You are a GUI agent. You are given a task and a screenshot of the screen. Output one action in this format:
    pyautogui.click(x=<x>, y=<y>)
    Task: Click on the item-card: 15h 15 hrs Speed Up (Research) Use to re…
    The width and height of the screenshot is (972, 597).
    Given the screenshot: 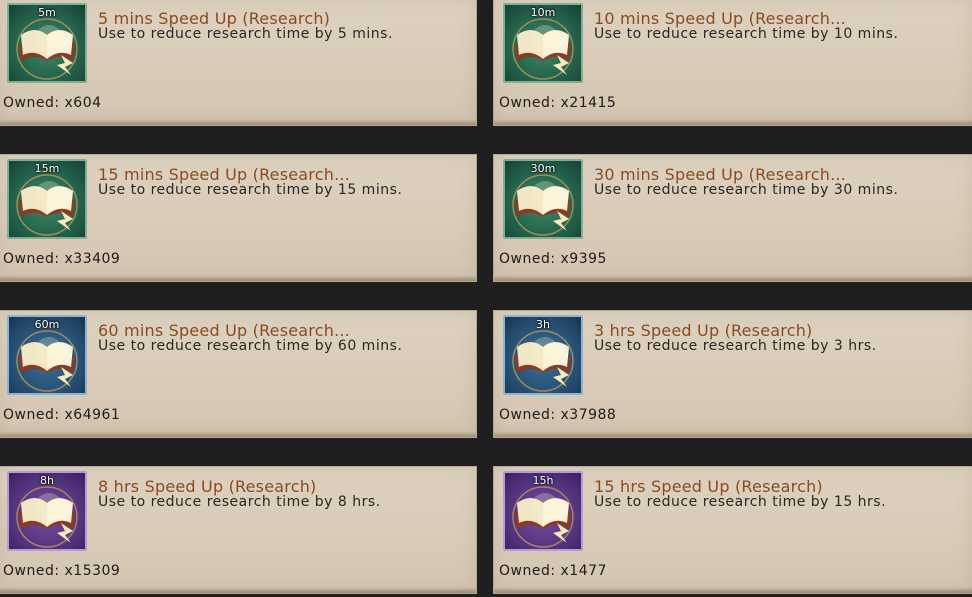 What is the action you would take?
    pyautogui.click(x=732, y=530)
    